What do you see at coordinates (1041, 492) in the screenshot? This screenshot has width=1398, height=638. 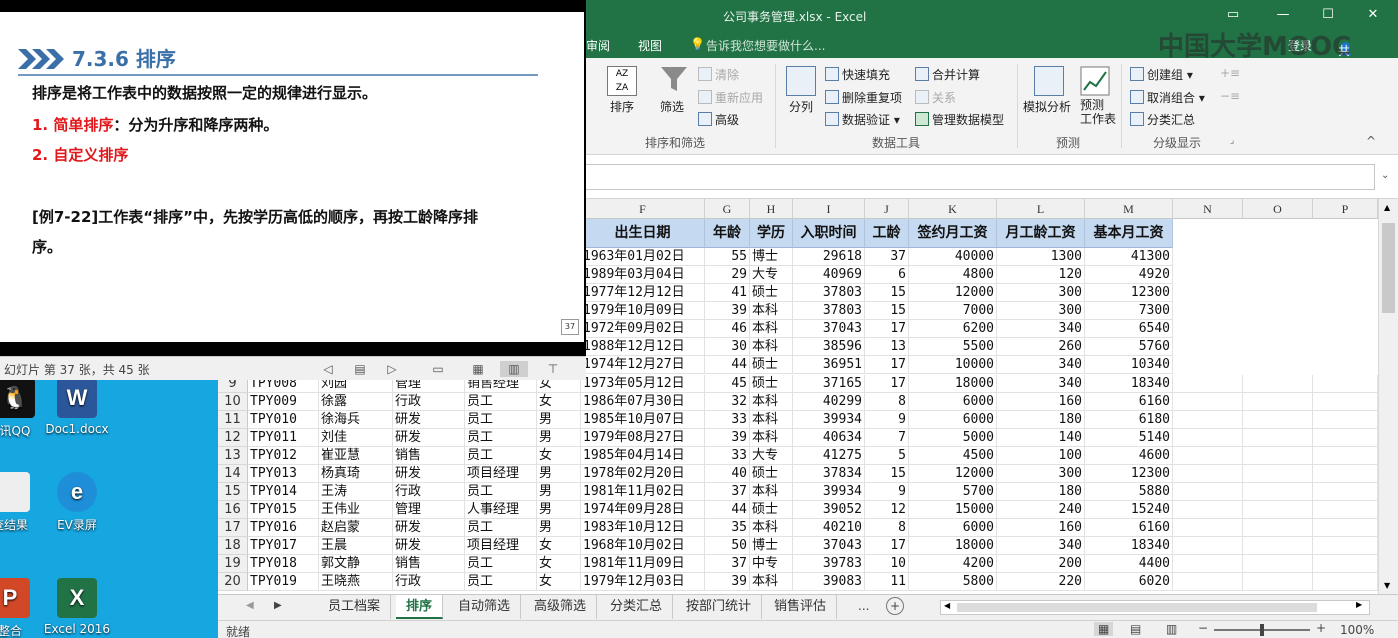 I see `table-cell: 180` at bounding box center [1041, 492].